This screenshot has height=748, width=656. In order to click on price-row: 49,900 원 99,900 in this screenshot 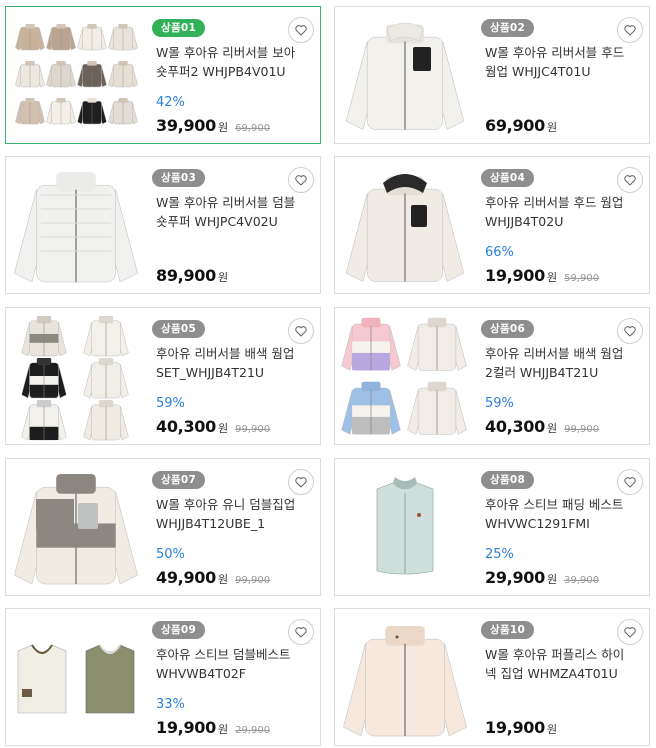, I will do `click(213, 577)`.